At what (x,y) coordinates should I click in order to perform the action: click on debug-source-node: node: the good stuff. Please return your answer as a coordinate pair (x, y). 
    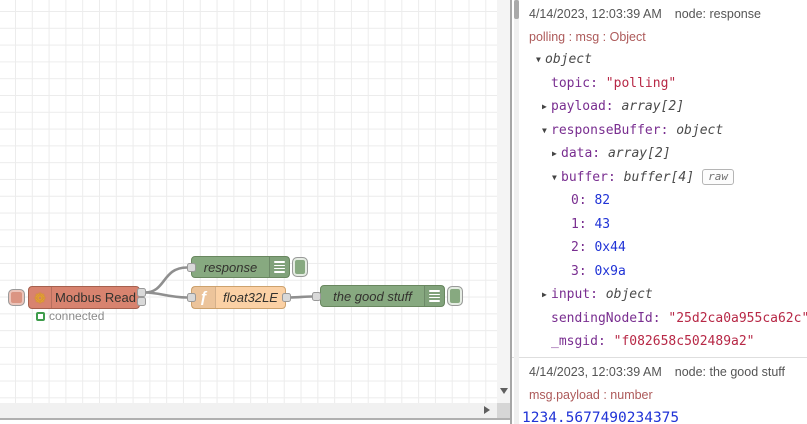
    Looking at the image, I should click on (730, 372).